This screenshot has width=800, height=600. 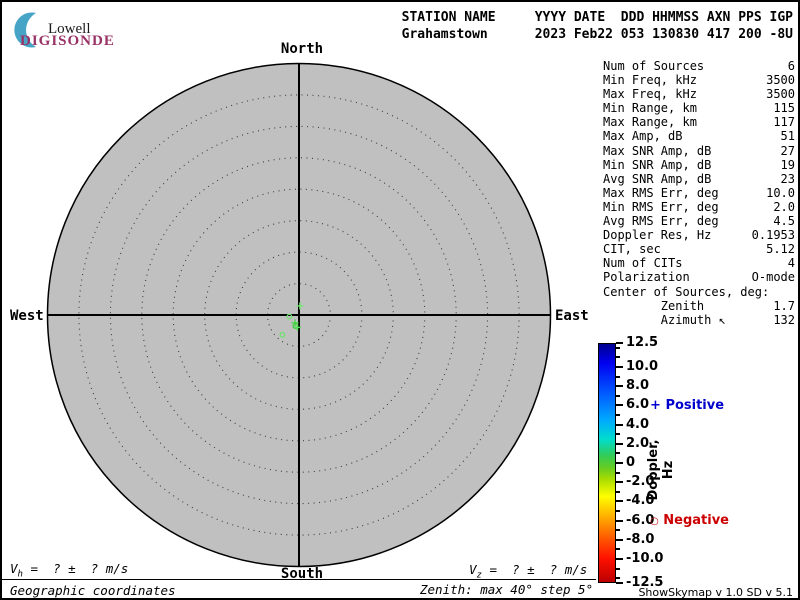 I want to click on stats-row: Max RMS Err, deg 10.0, so click(x=699, y=193).